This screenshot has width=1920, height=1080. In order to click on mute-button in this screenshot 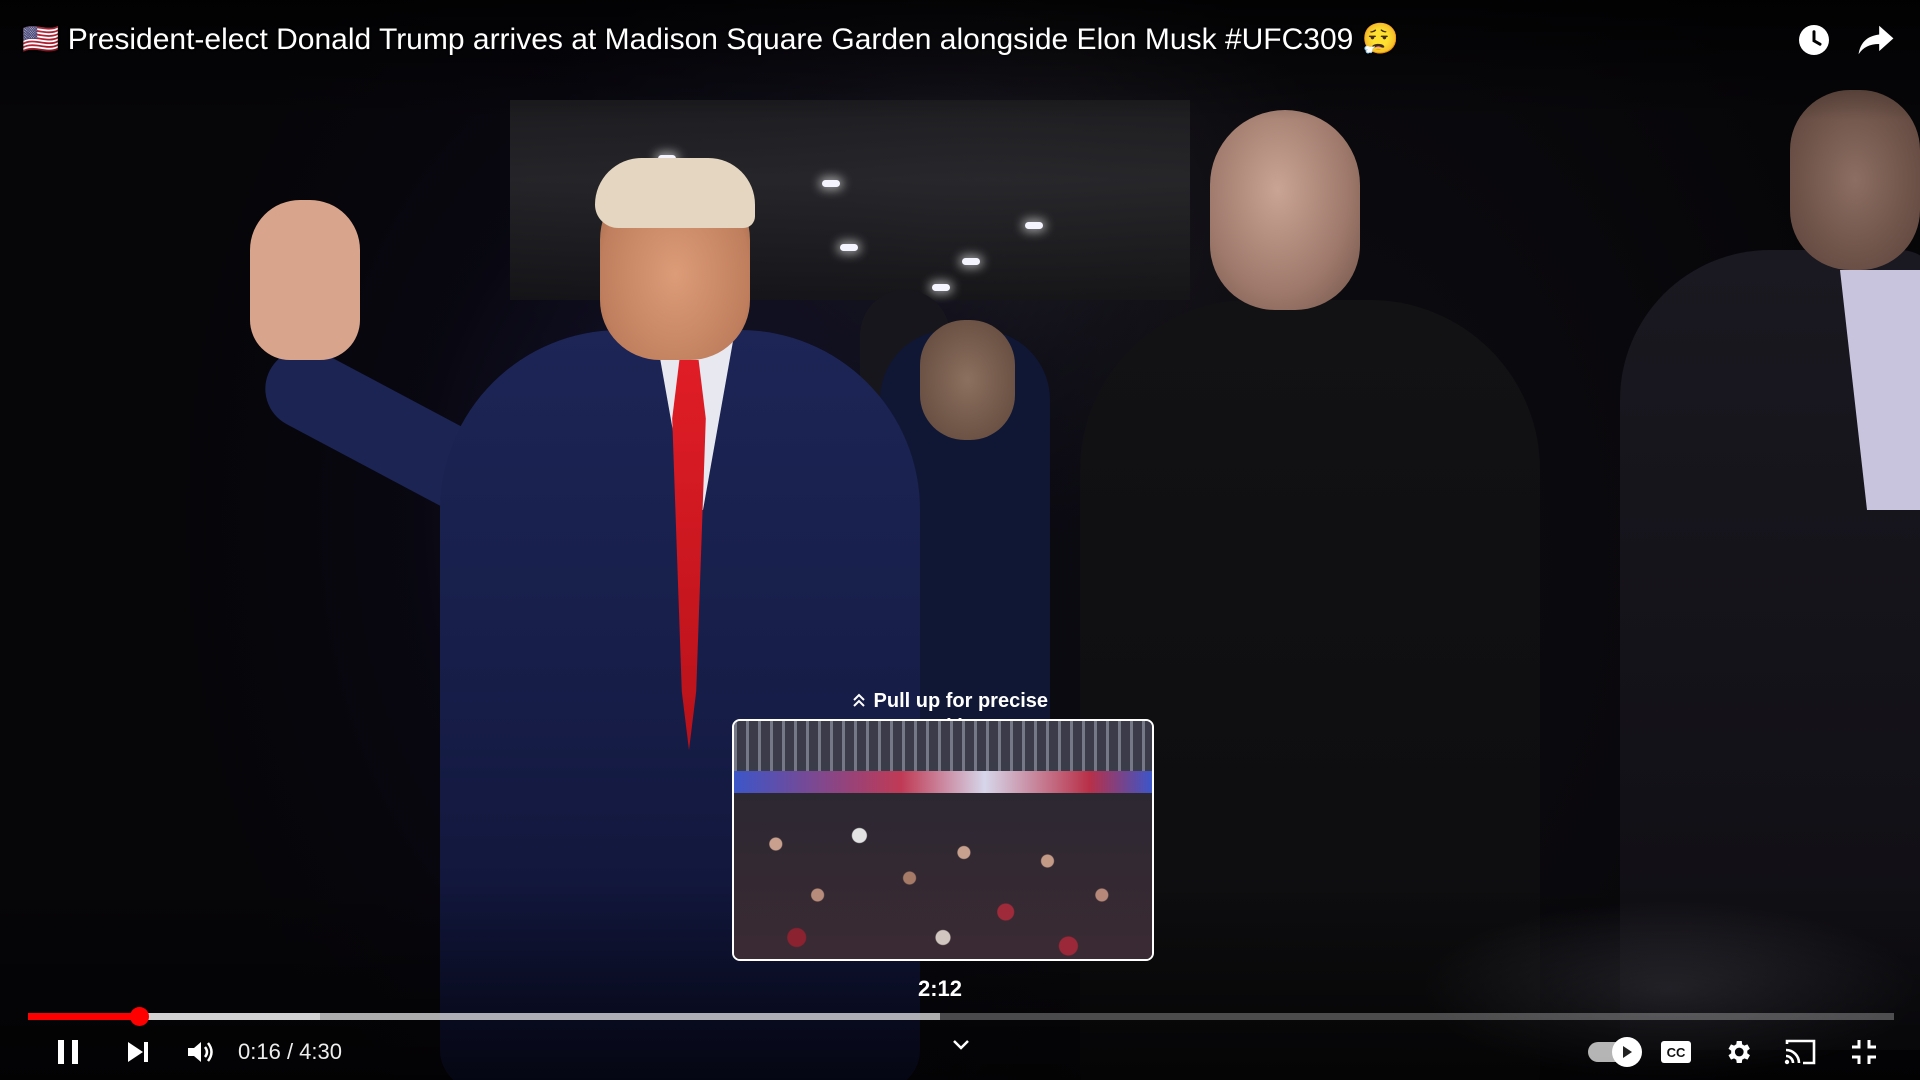, I will do `click(200, 1052)`.